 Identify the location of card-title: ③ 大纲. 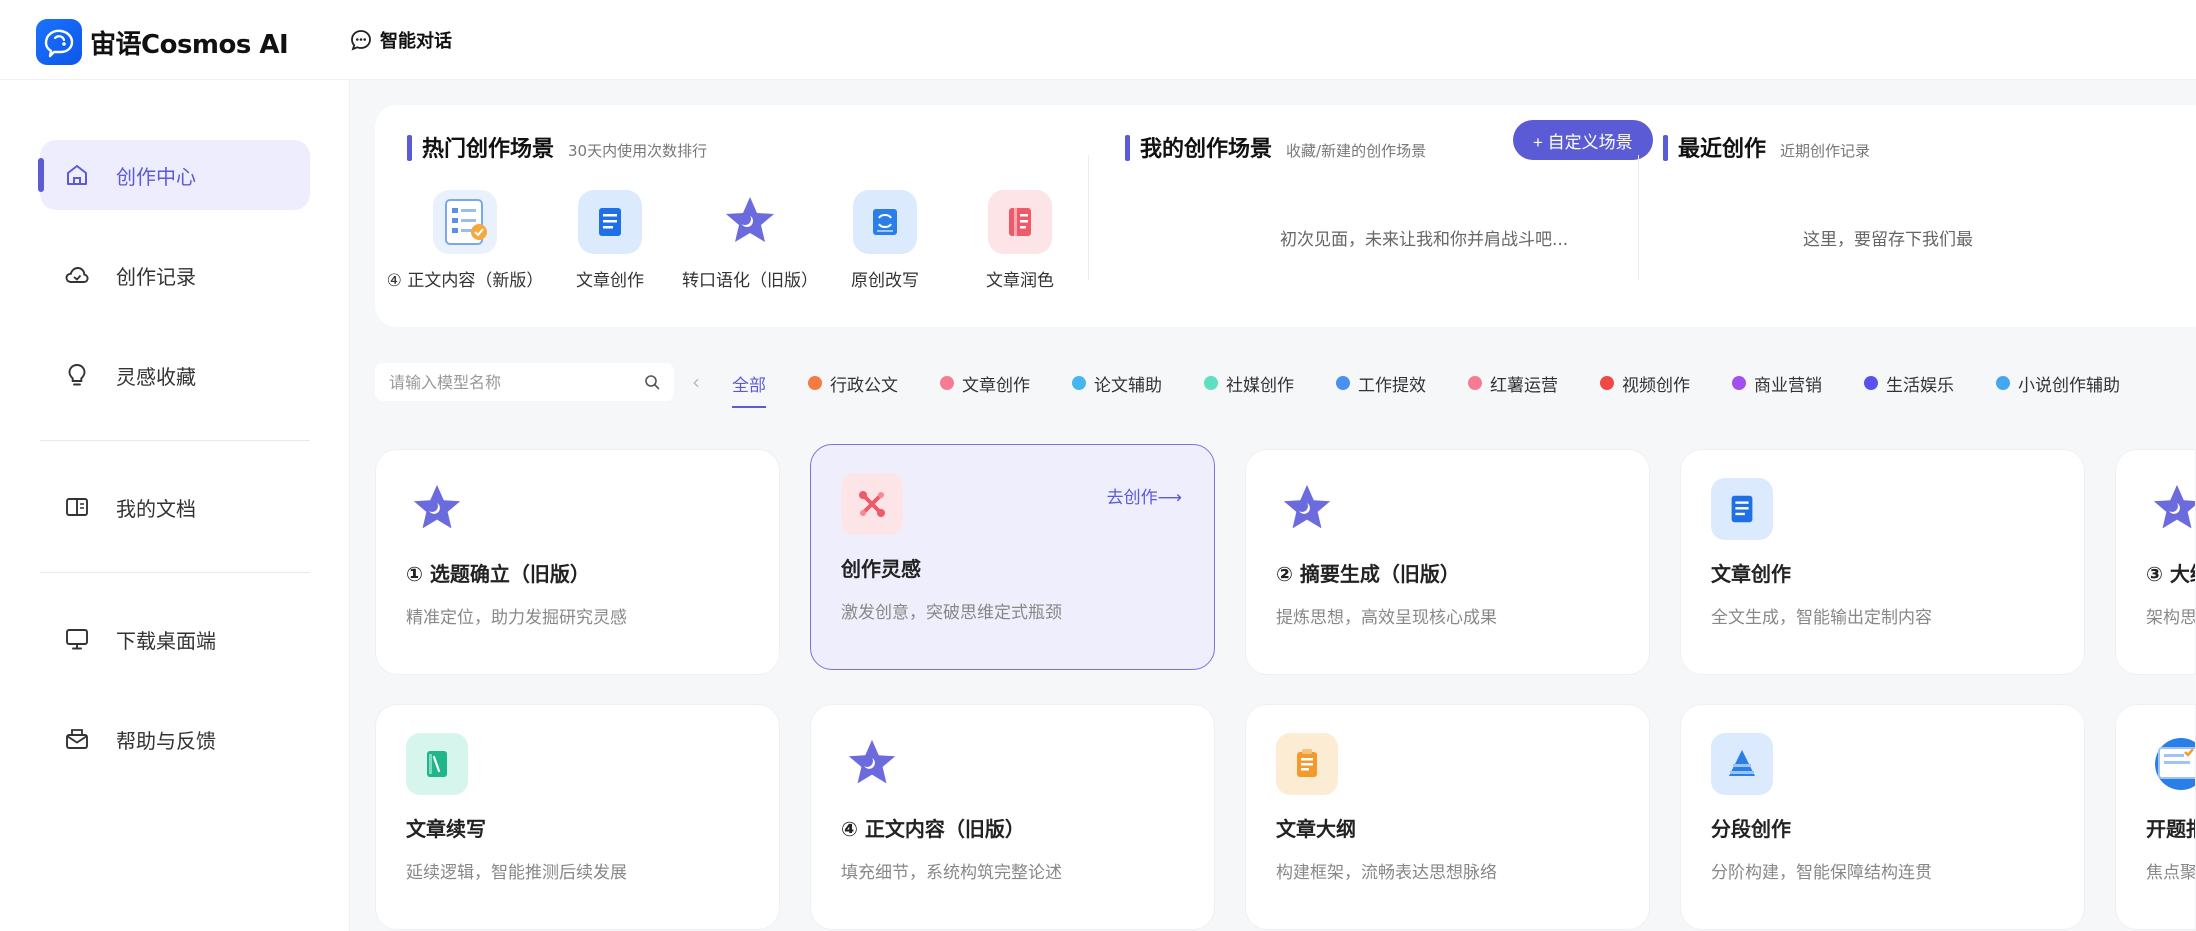
(2170, 574).